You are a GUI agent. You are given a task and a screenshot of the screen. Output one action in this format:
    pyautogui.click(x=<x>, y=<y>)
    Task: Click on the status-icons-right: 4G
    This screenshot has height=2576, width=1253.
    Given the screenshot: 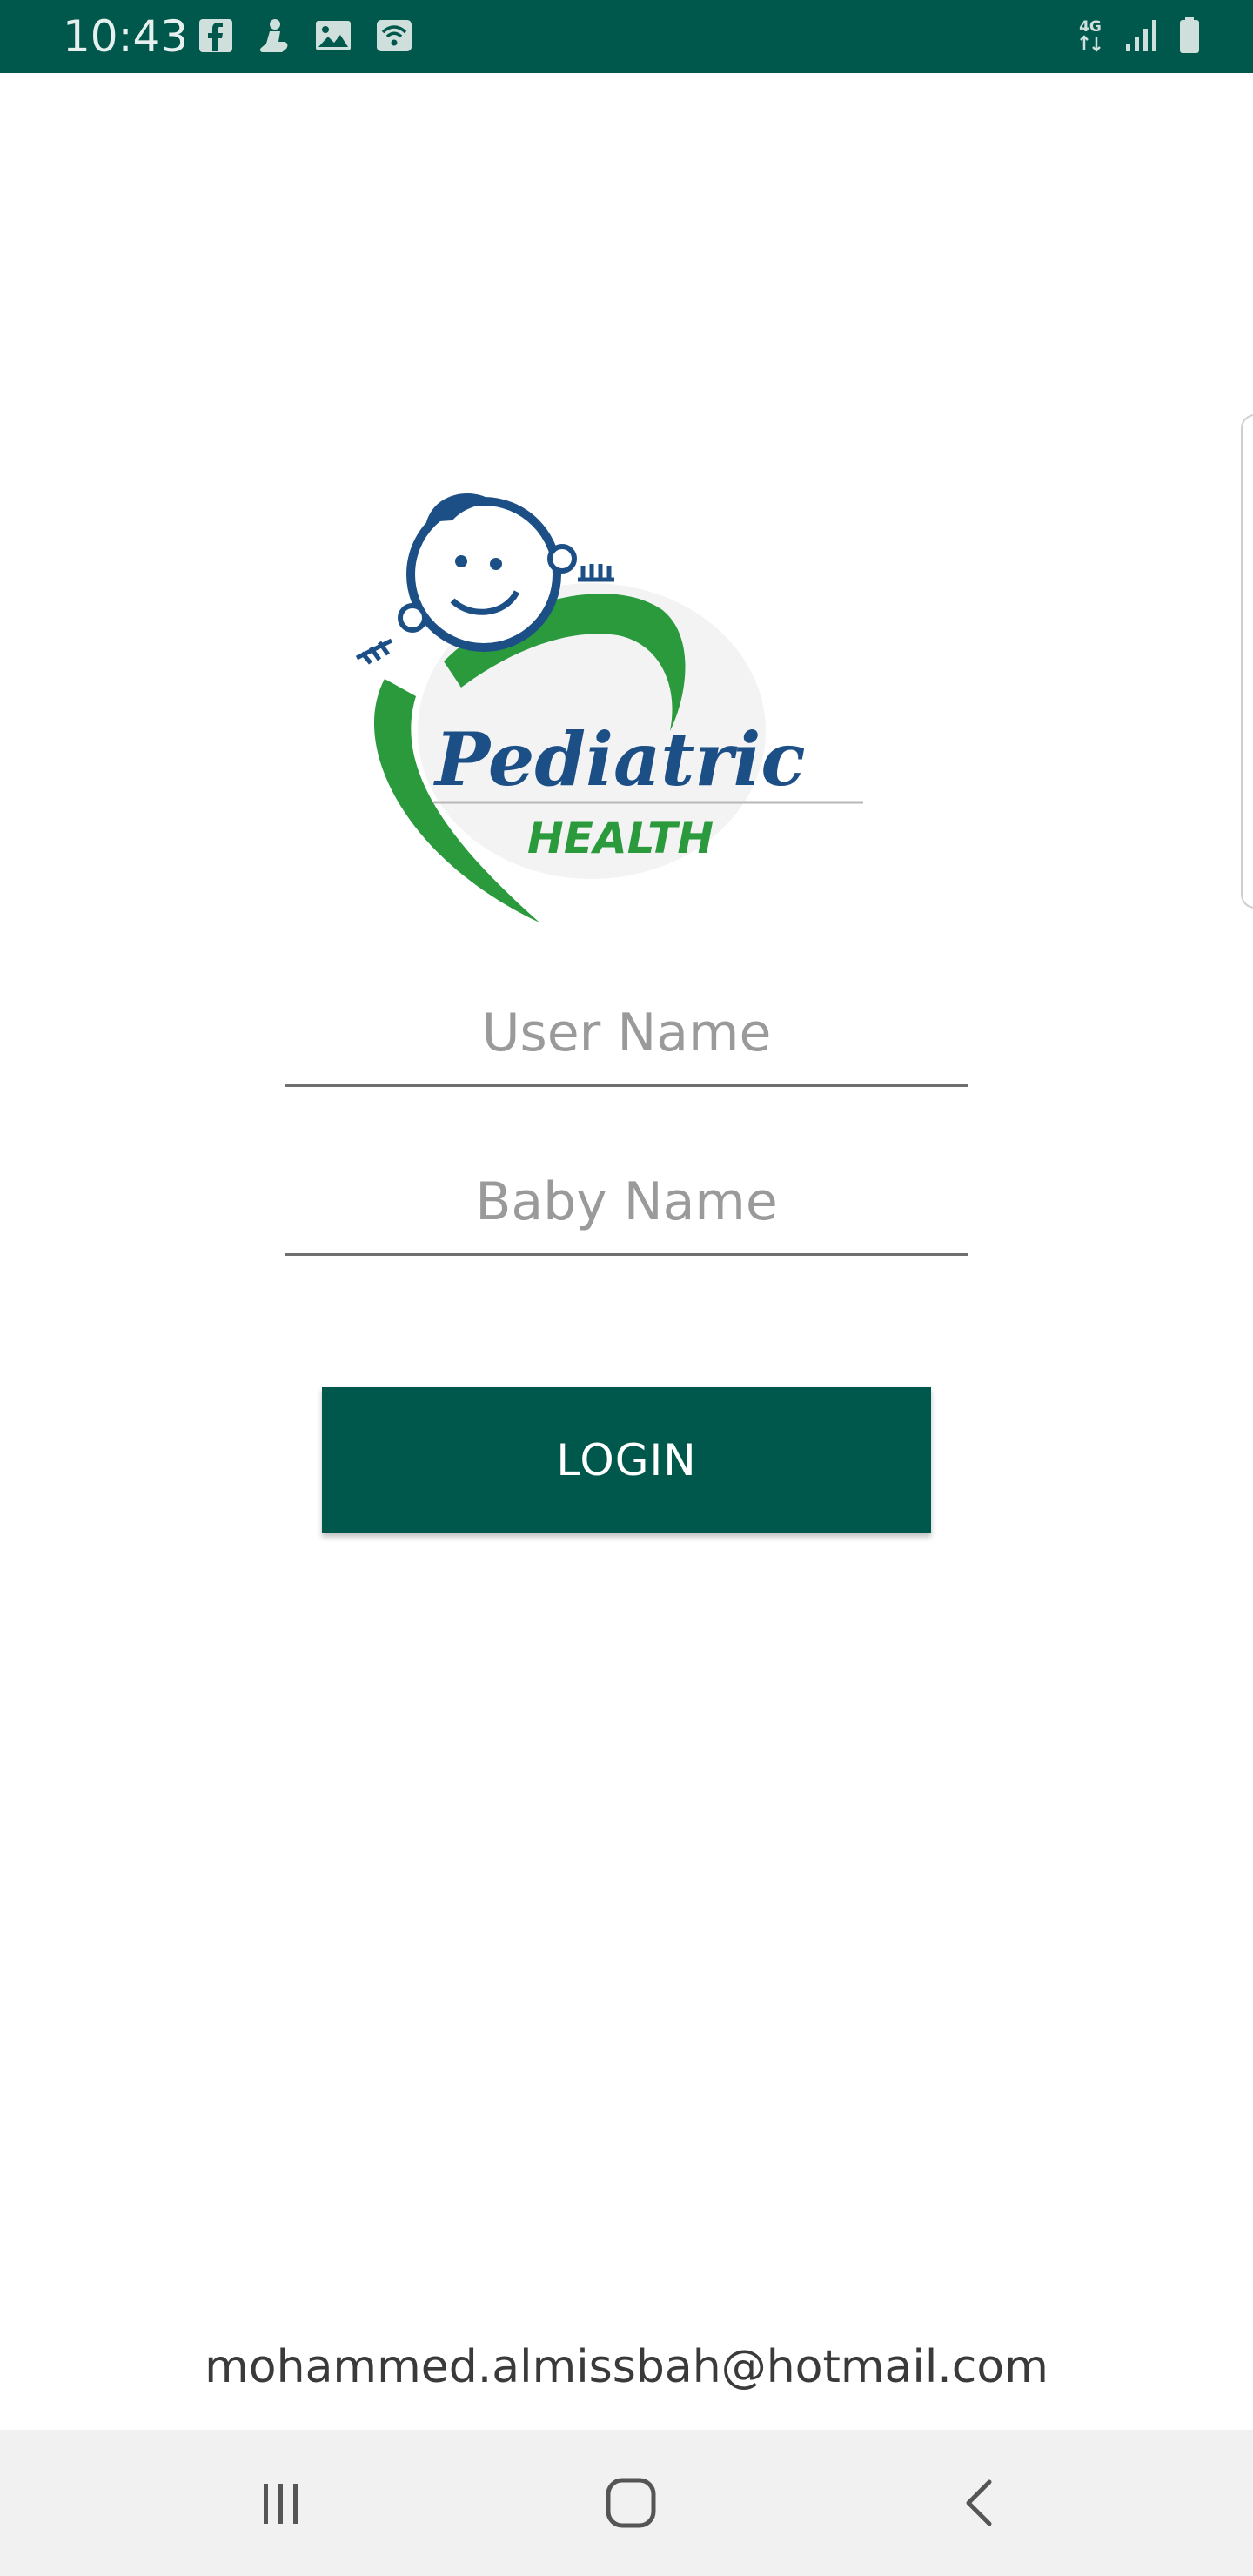 What is the action you would take?
    pyautogui.click(x=1138, y=35)
    